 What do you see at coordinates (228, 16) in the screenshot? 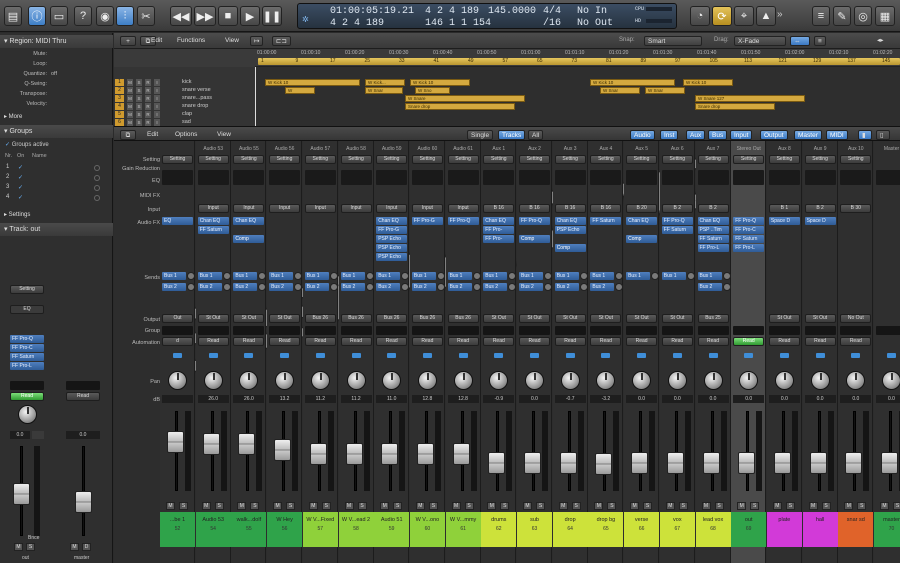
I see `stop-button: ■` at bounding box center [228, 16].